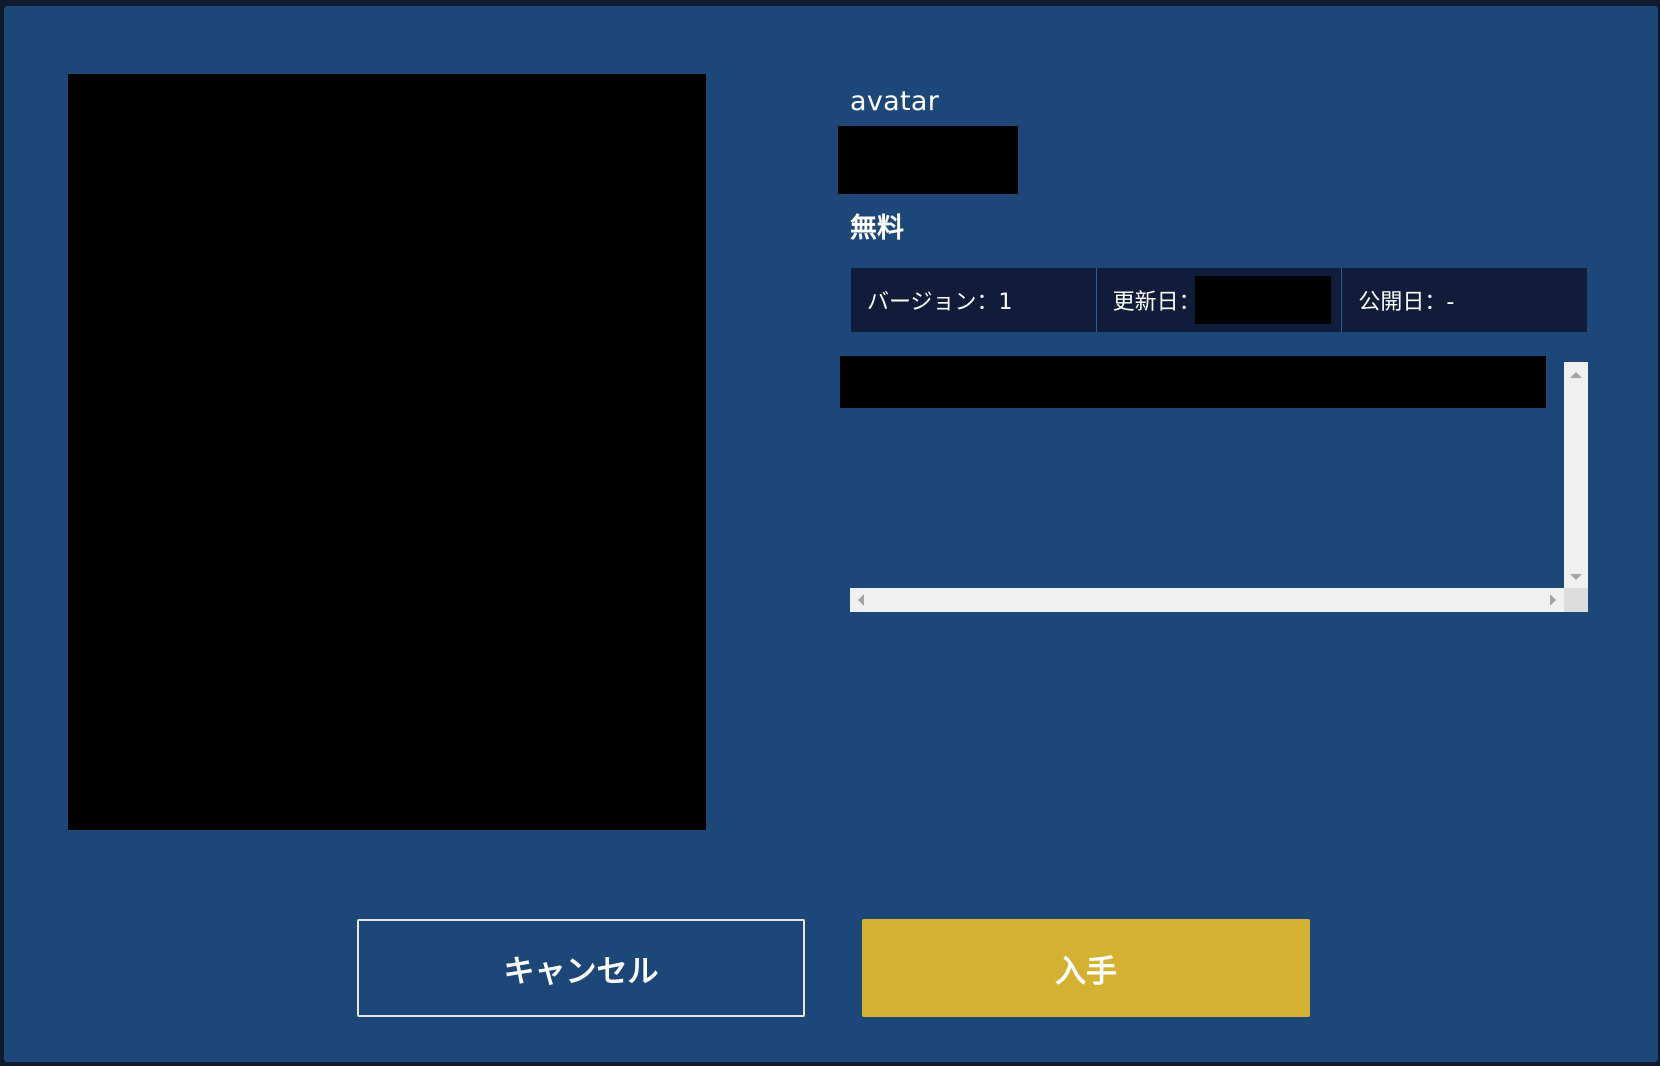 This screenshot has width=1660, height=1066. I want to click on horizontal-scrollbar, so click(1207, 600).